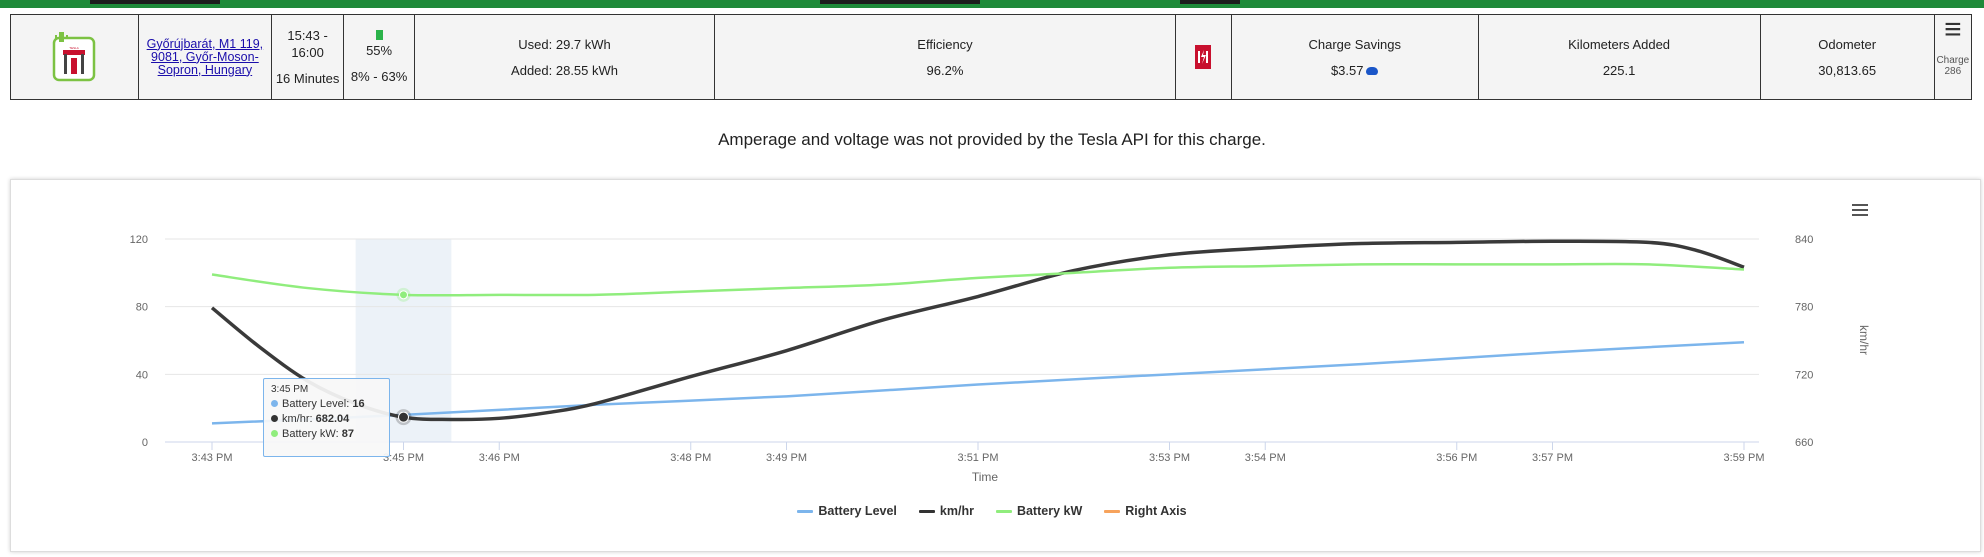  I want to click on kmhr-dot, so click(274, 418).